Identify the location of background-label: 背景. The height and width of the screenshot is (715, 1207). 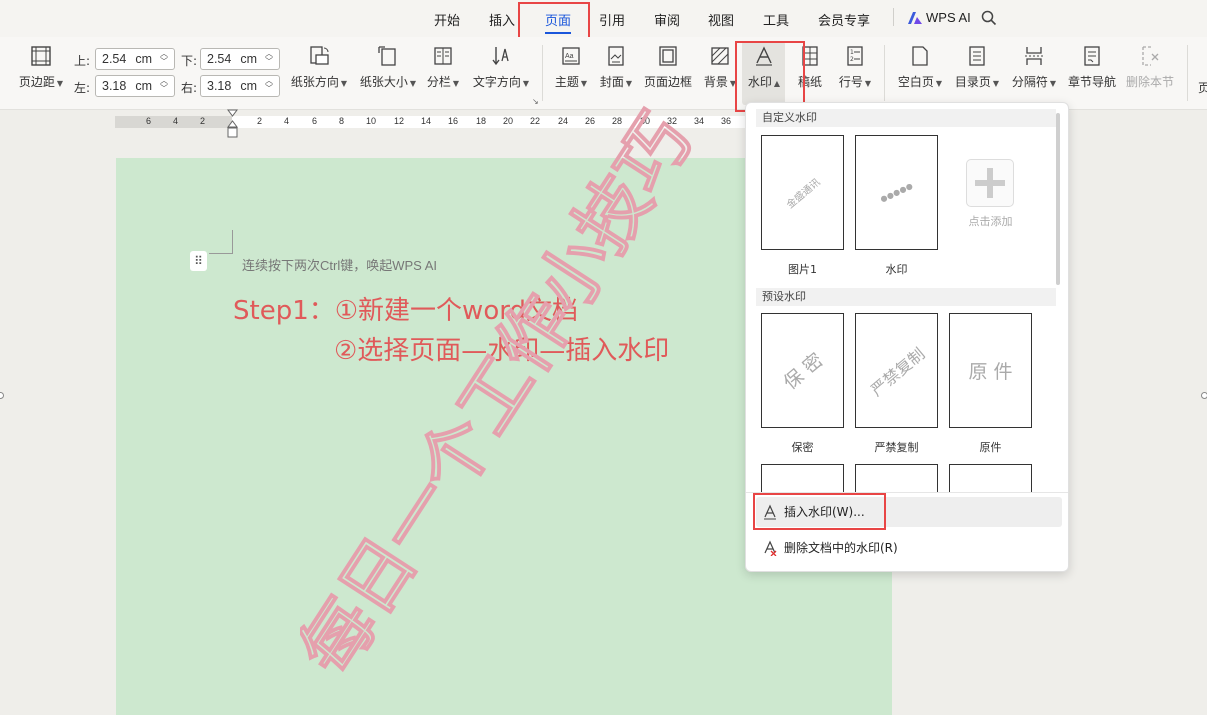
(715, 82).